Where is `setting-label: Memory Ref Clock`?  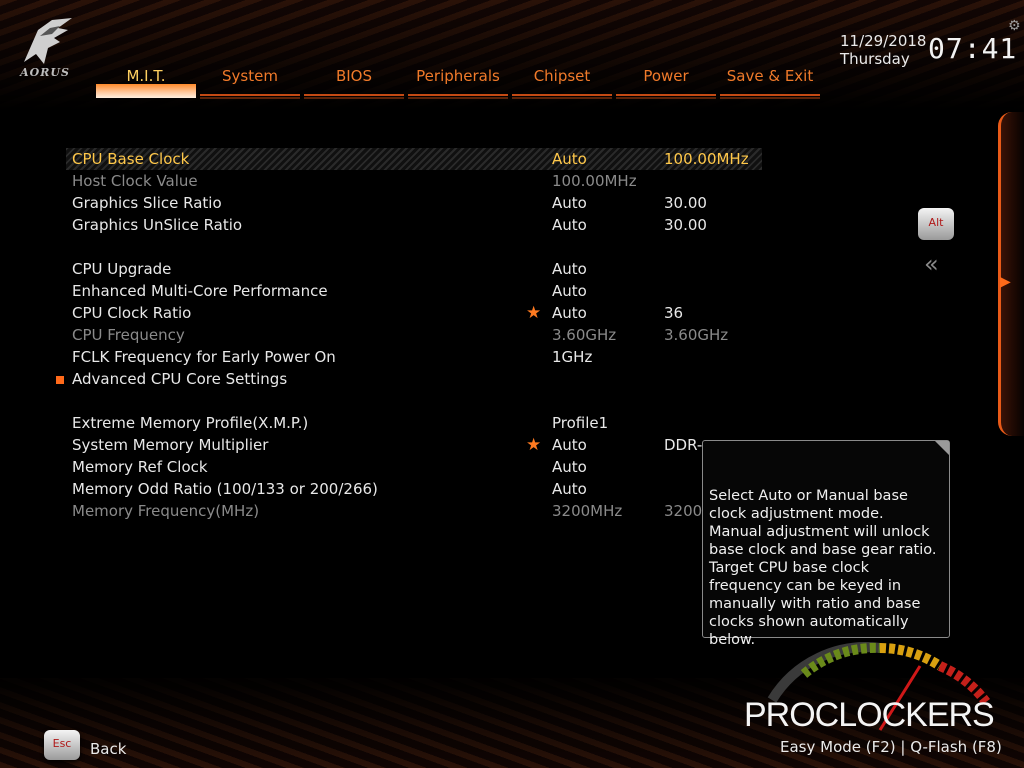 setting-label: Memory Ref Clock is located at coordinates (140, 467).